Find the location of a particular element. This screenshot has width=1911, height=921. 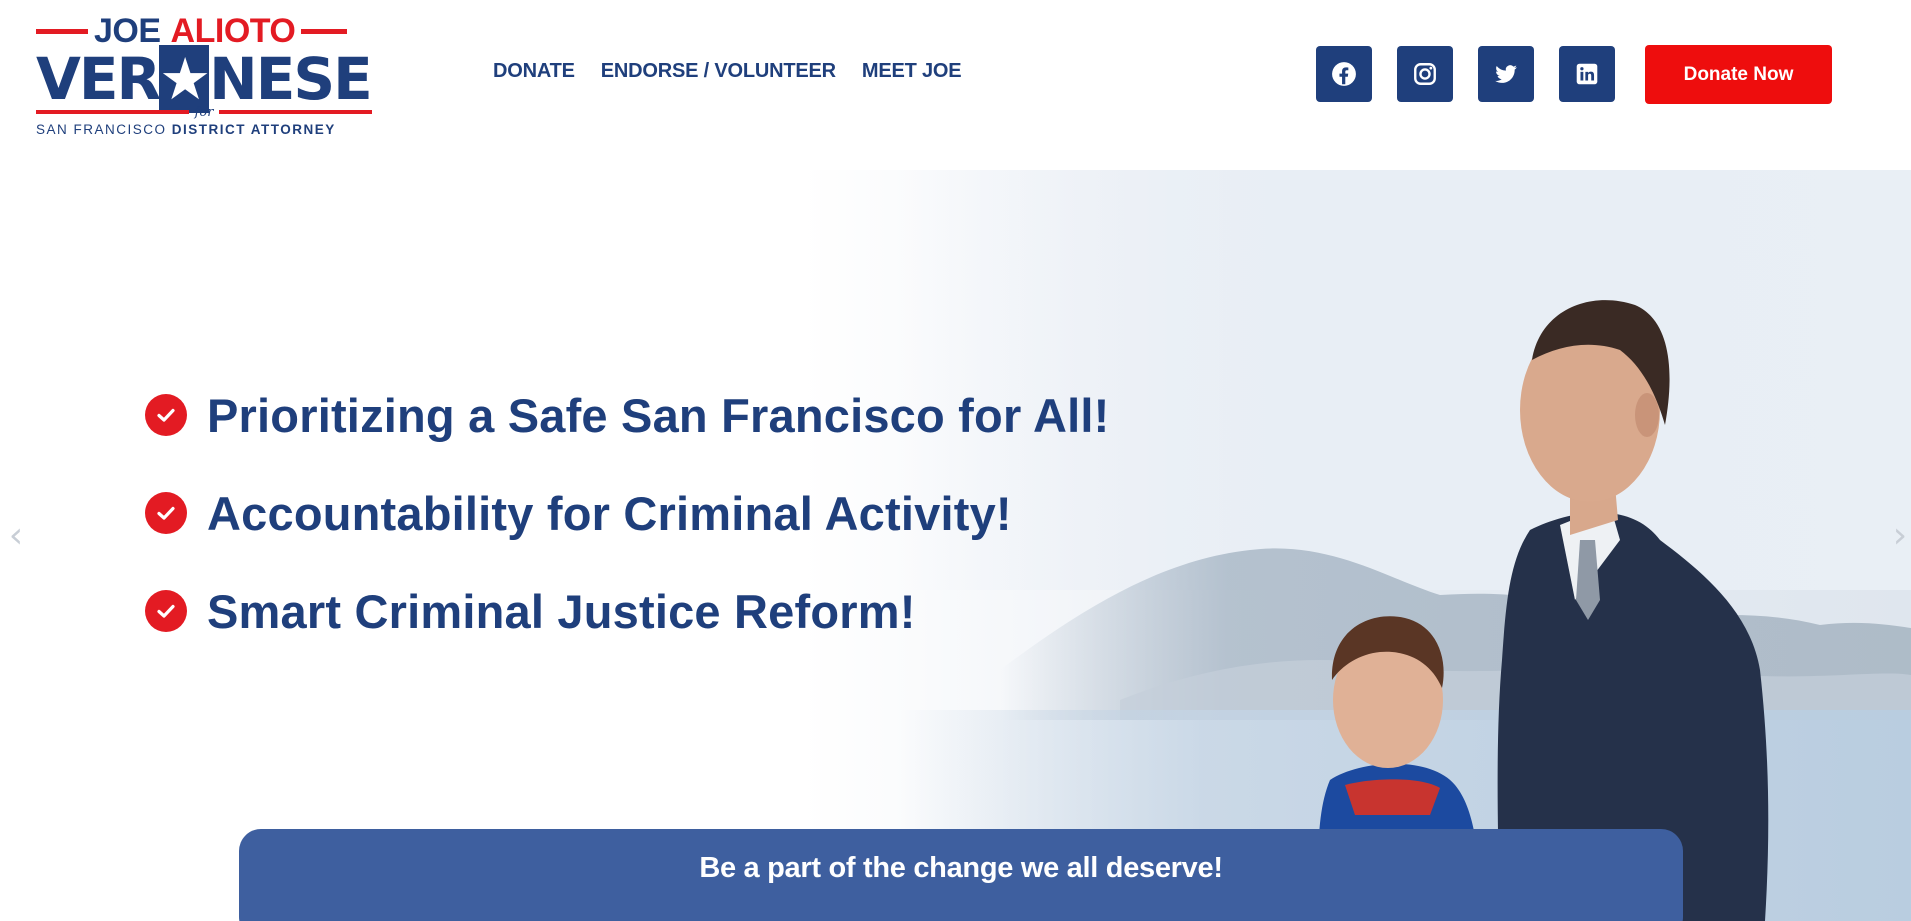

hero-bullet-item: Smart Criminal Justice Reform! is located at coordinates (627, 611).